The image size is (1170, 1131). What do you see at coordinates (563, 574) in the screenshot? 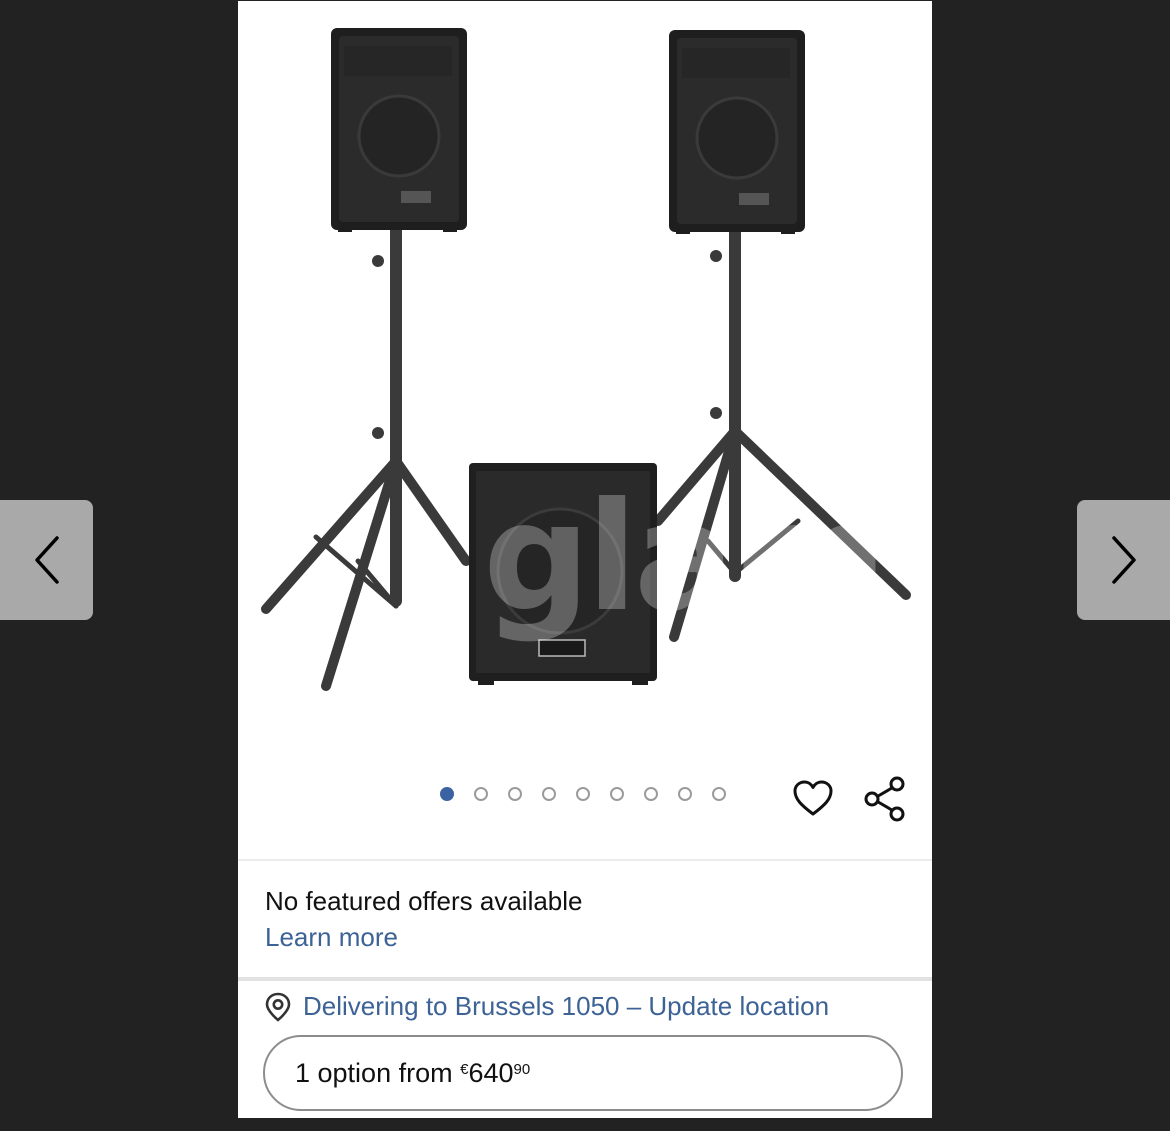
I see `subwoofer` at bounding box center [563, 574].